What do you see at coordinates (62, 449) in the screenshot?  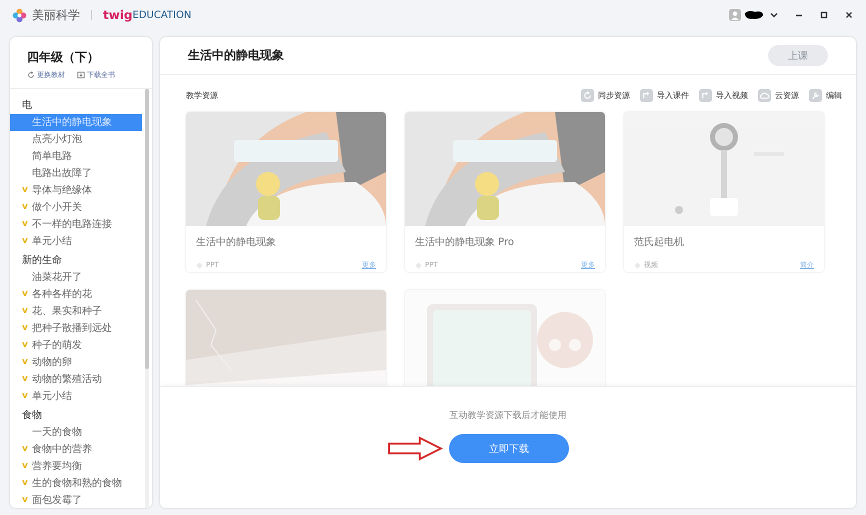 I see `lesson-label: 食物中的营养` at bounding box center [62, 449].